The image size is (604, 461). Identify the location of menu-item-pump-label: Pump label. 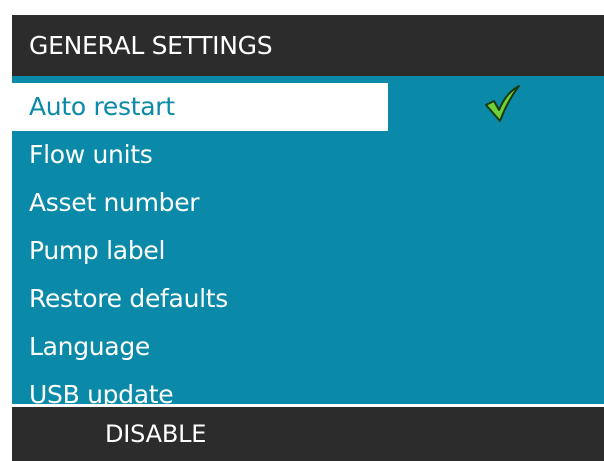
(88, 251).